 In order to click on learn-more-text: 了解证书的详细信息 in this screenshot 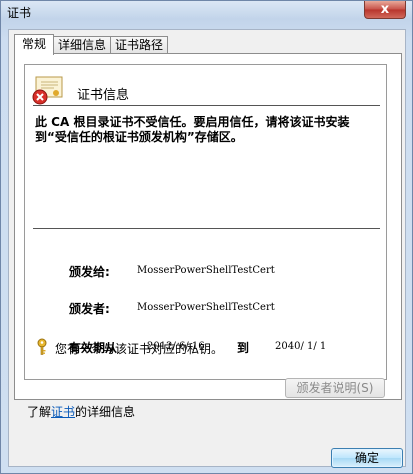, I will do `click(81, 411)`.